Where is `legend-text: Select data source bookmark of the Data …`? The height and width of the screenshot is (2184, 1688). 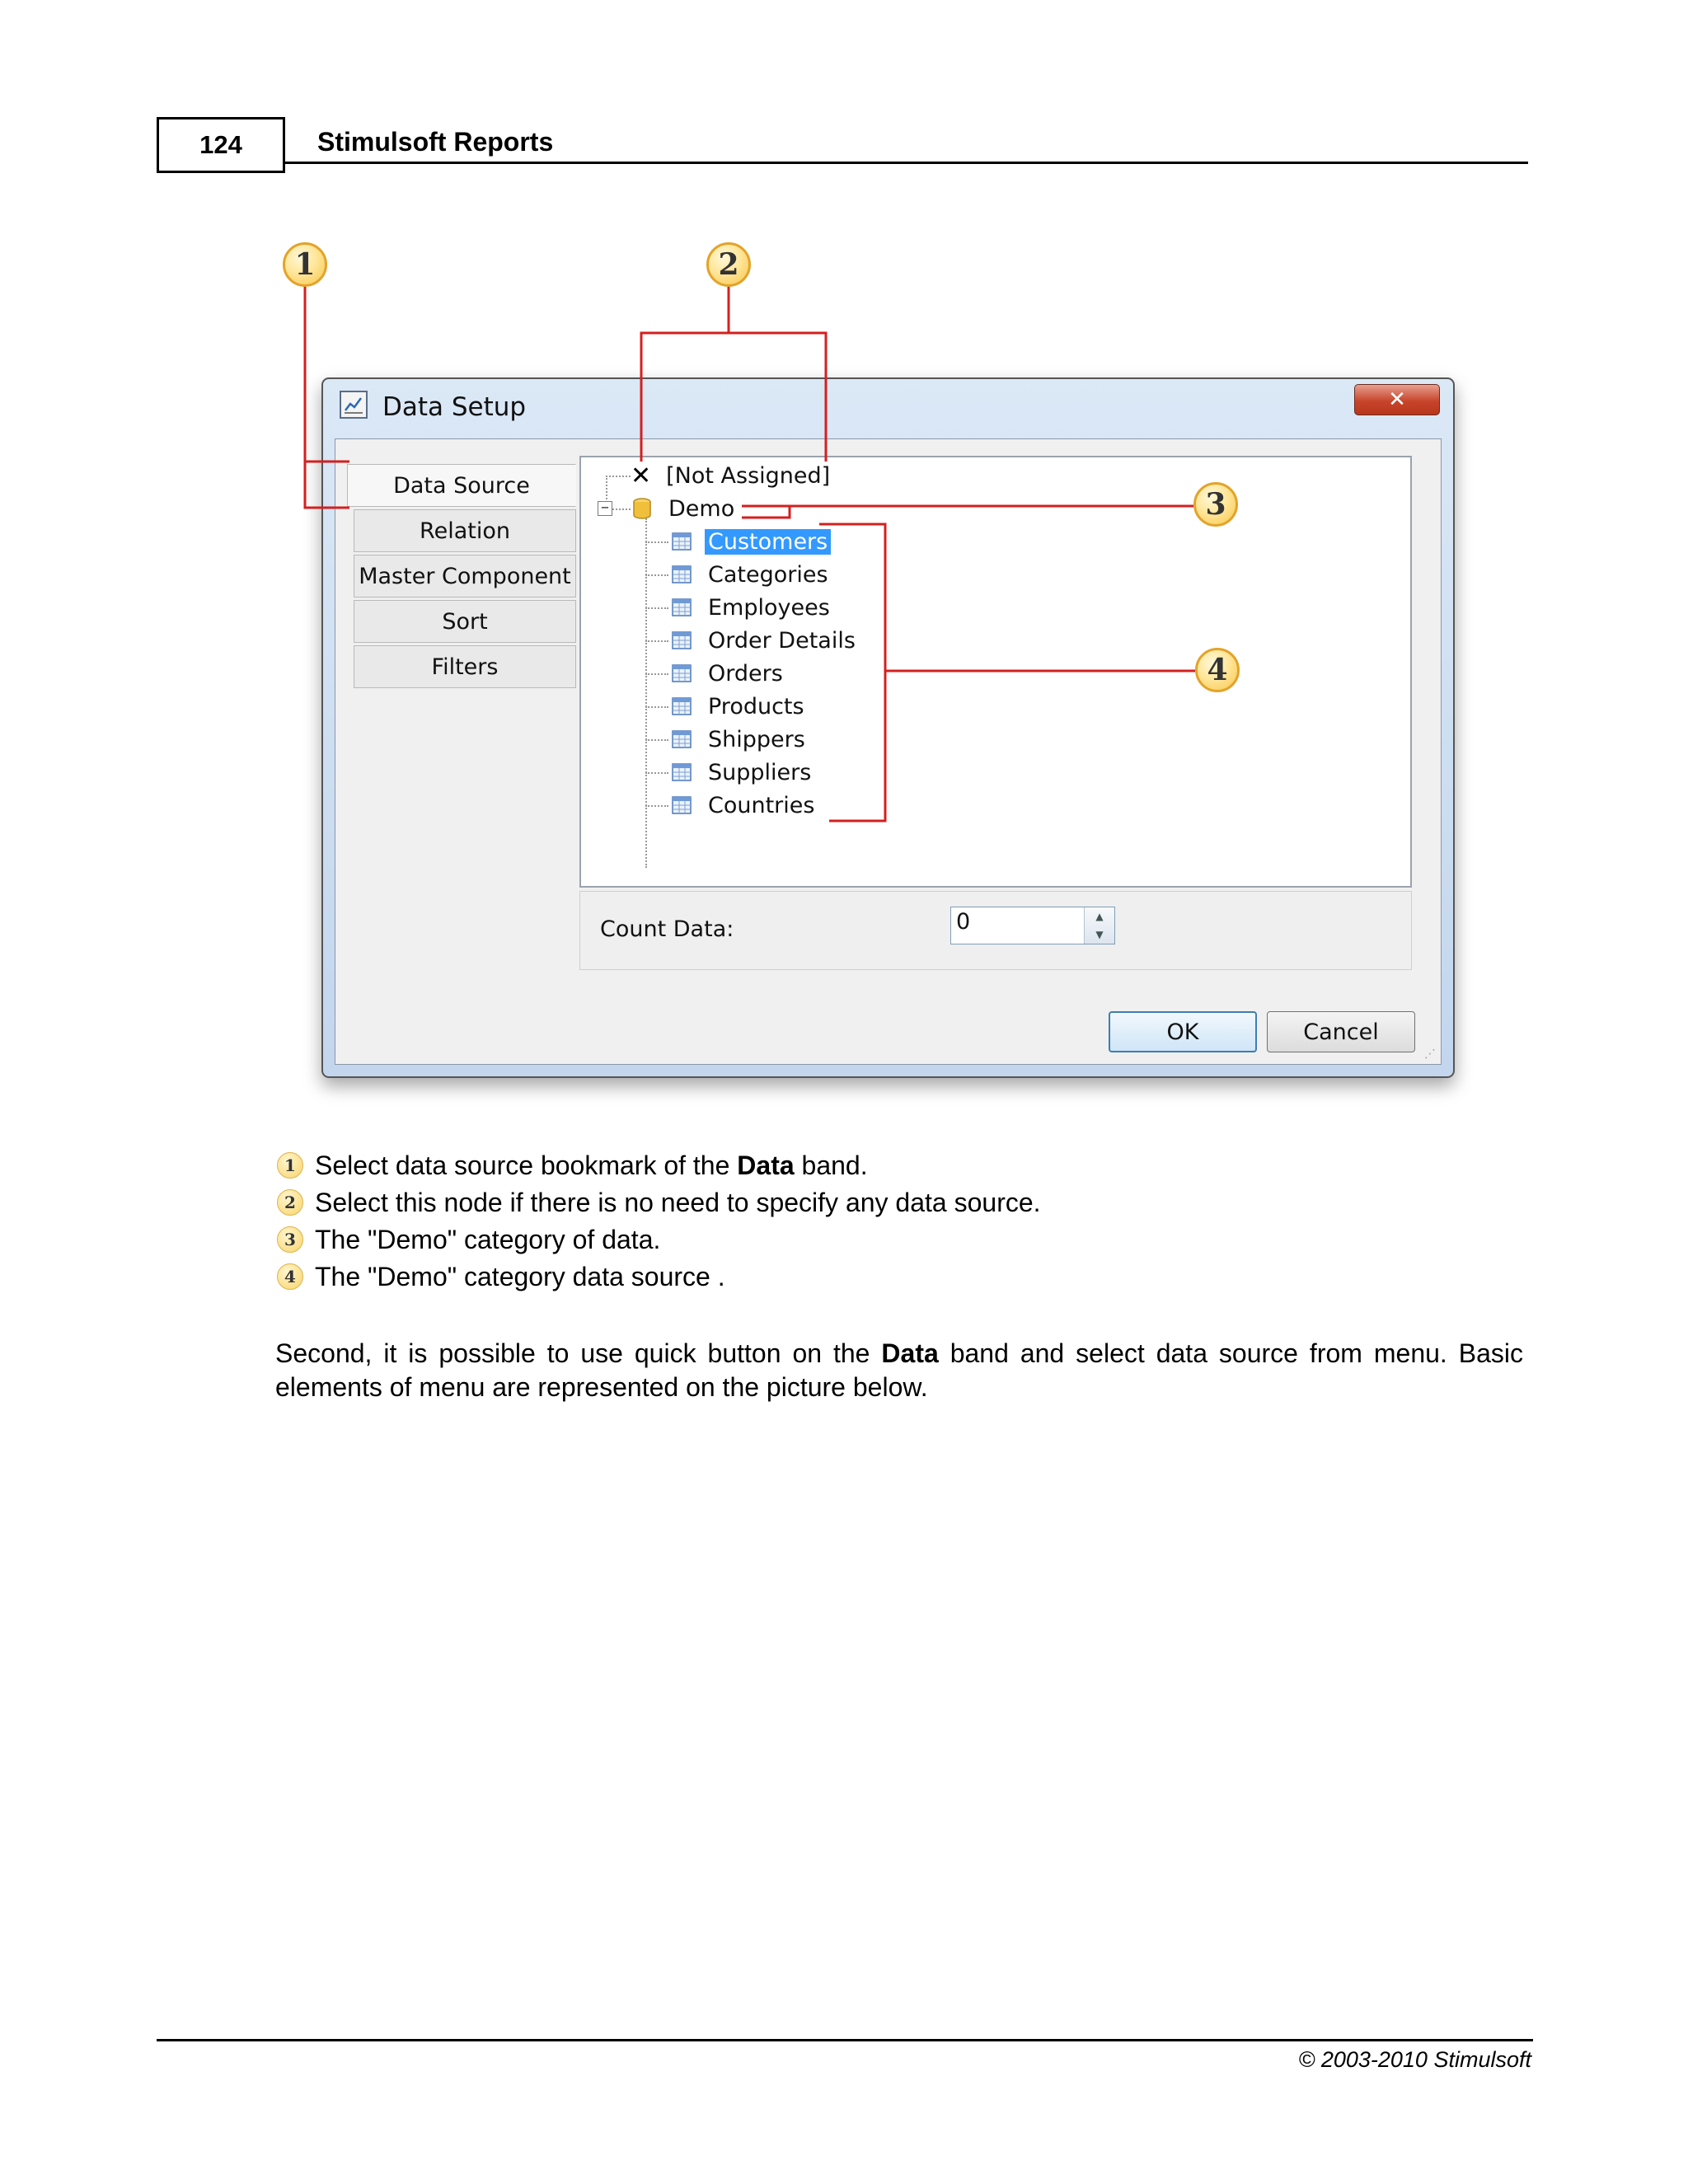
legend-text: Select data source bookmark of the Data … is located at coordinates (591, 1165).